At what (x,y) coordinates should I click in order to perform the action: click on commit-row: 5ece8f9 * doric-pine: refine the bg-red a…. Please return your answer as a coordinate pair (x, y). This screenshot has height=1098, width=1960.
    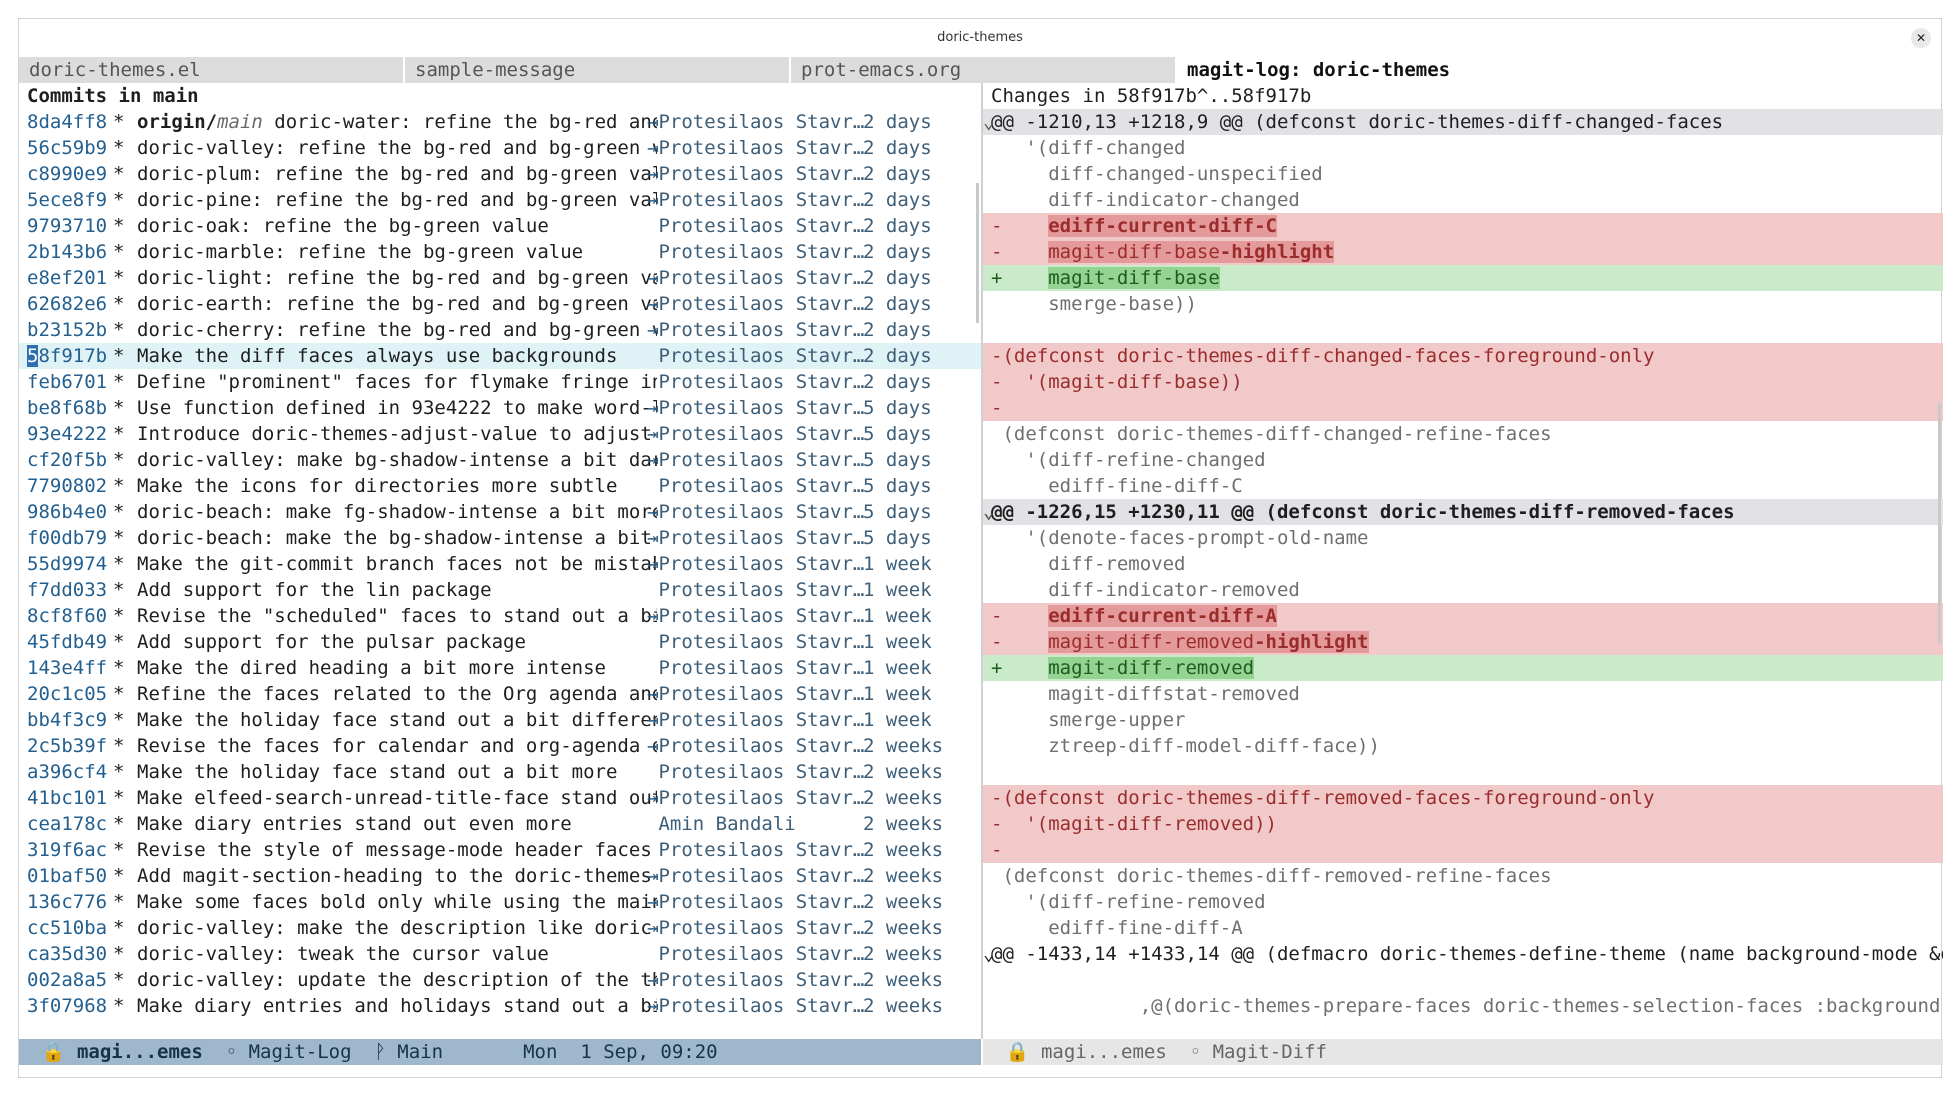
    Looking at the image, I should click on (500, 200).